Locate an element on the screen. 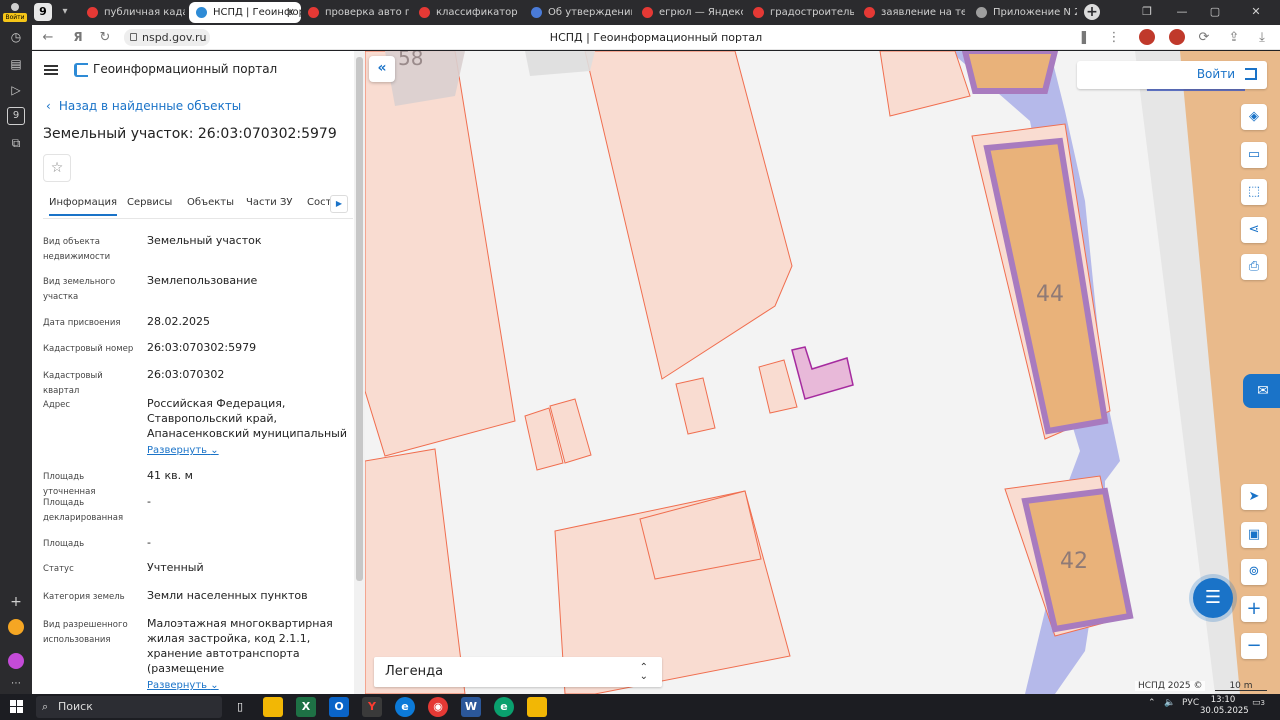  geolocation-icon: ➤ is located at coordinates (1254, 497).